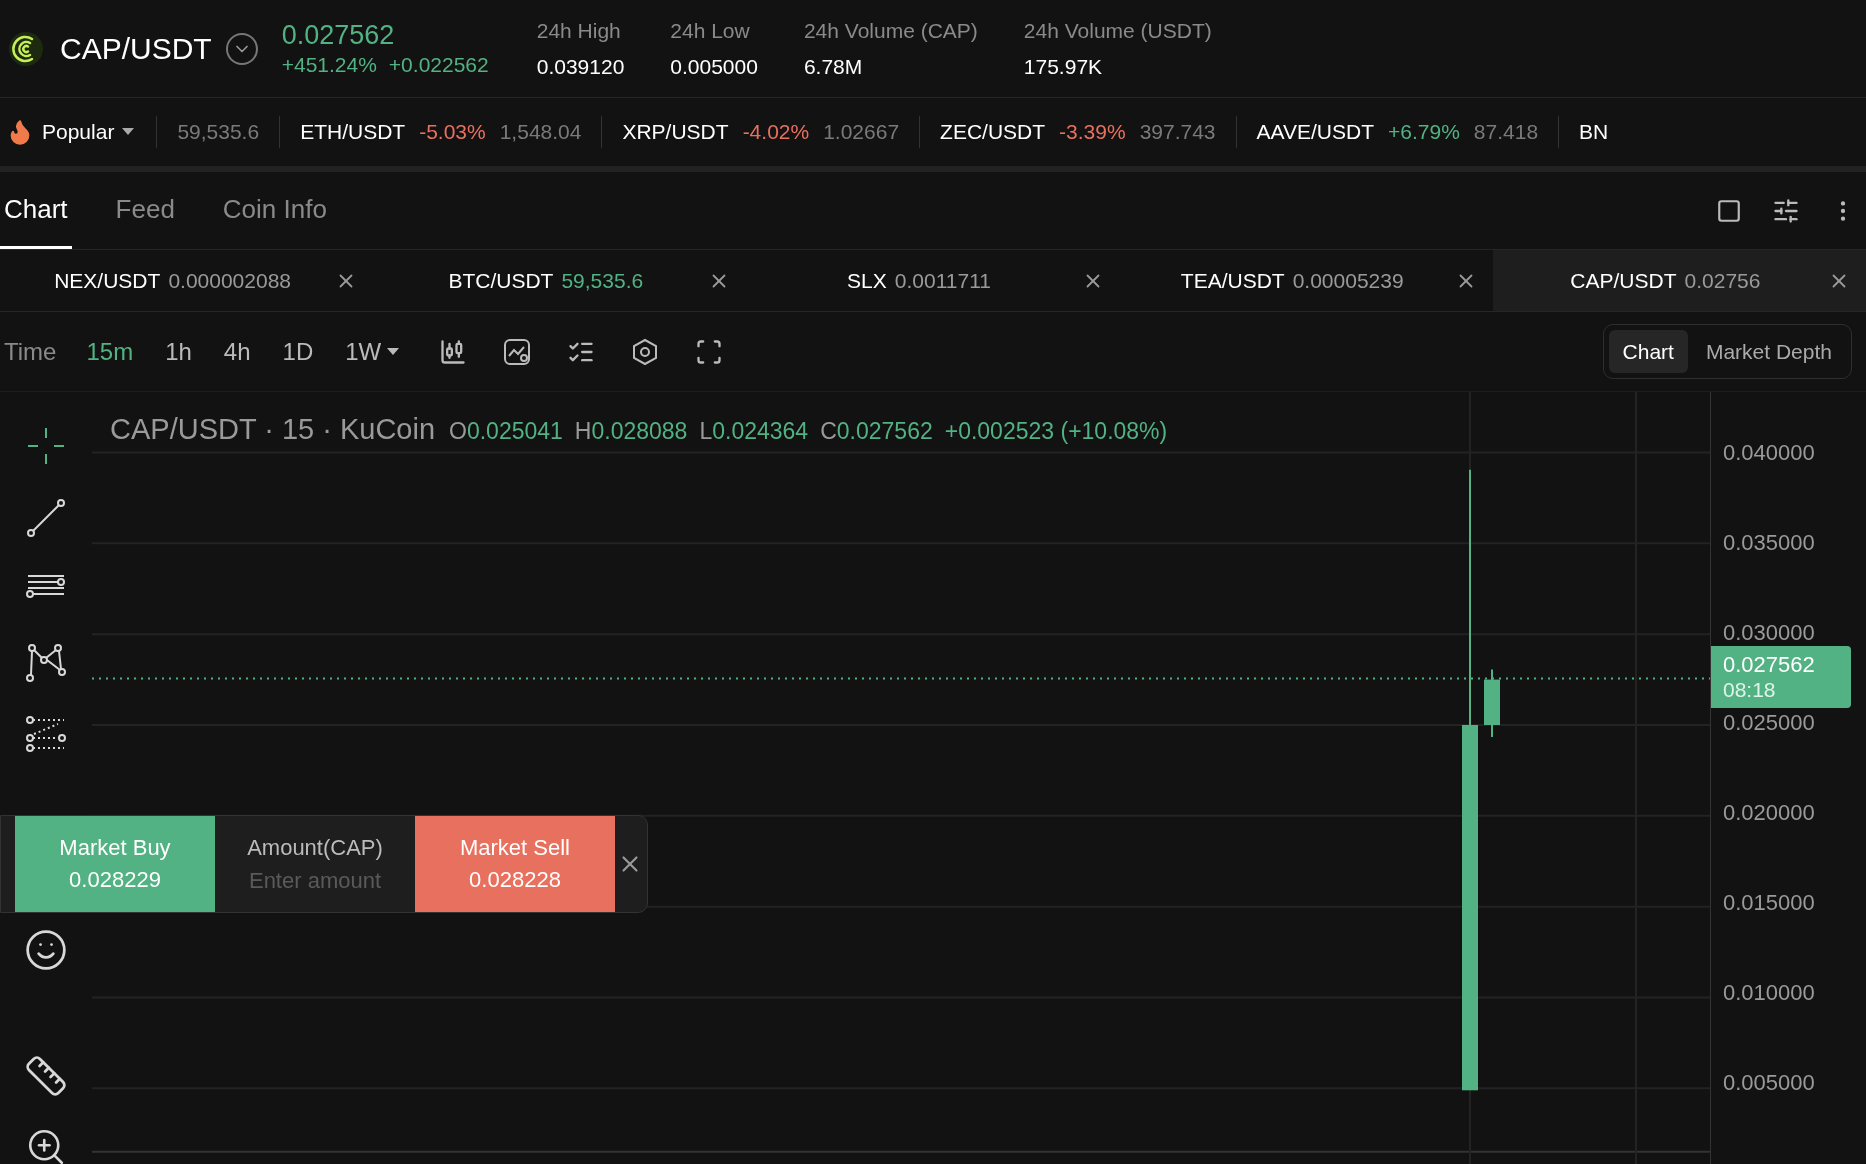 The height and width of the screenshot is (1164, 1866). I want to click on price-axis-label: 0.025000, so click(1769, 722).